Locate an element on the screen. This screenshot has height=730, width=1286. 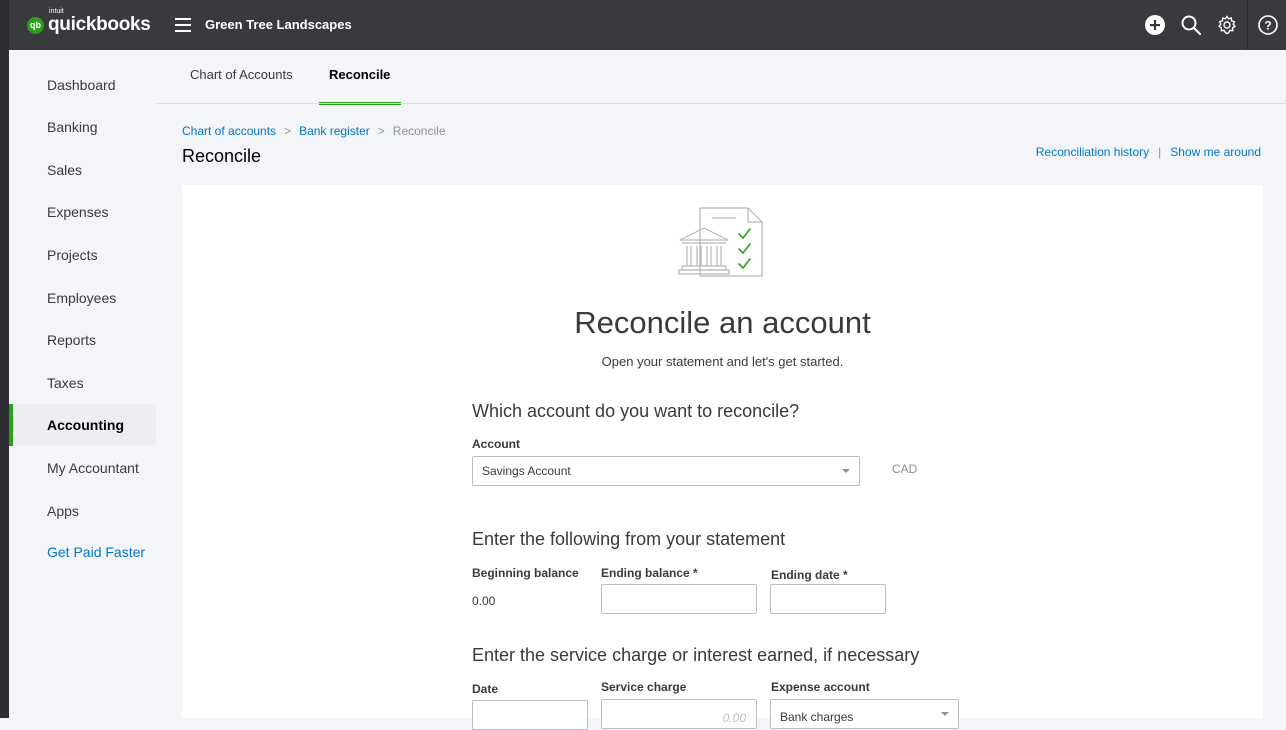
tab-chart-of-accounts: Chart of Accounts is located at coordinates (241, 85).